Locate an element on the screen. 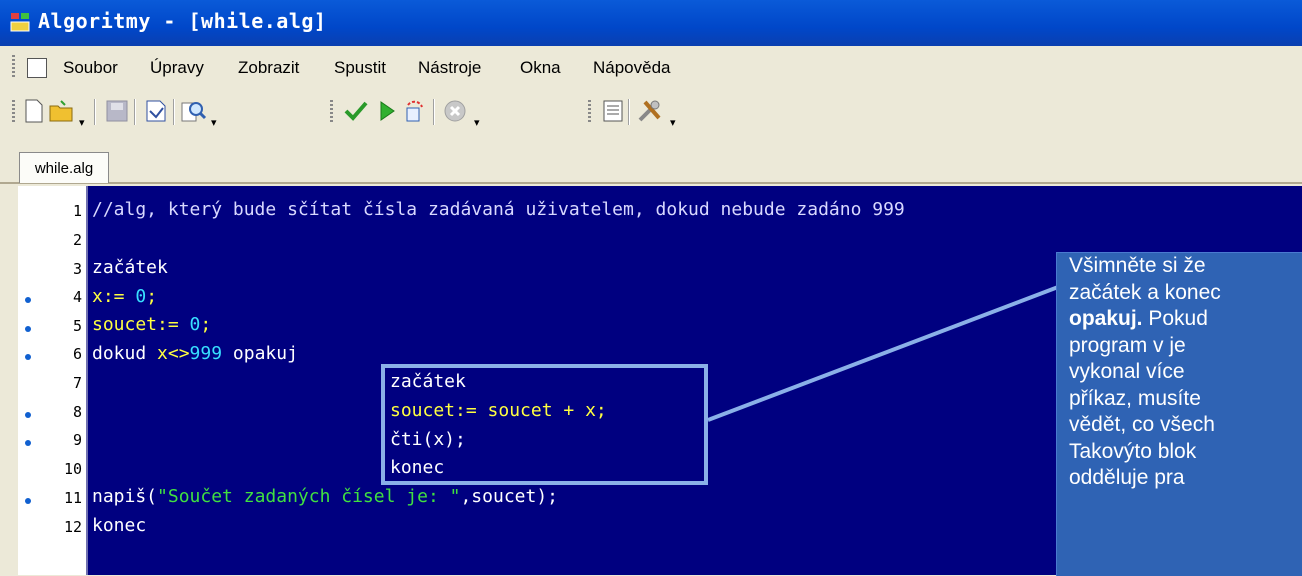  code-token: soucet:= is located at coordinates (141, 324).